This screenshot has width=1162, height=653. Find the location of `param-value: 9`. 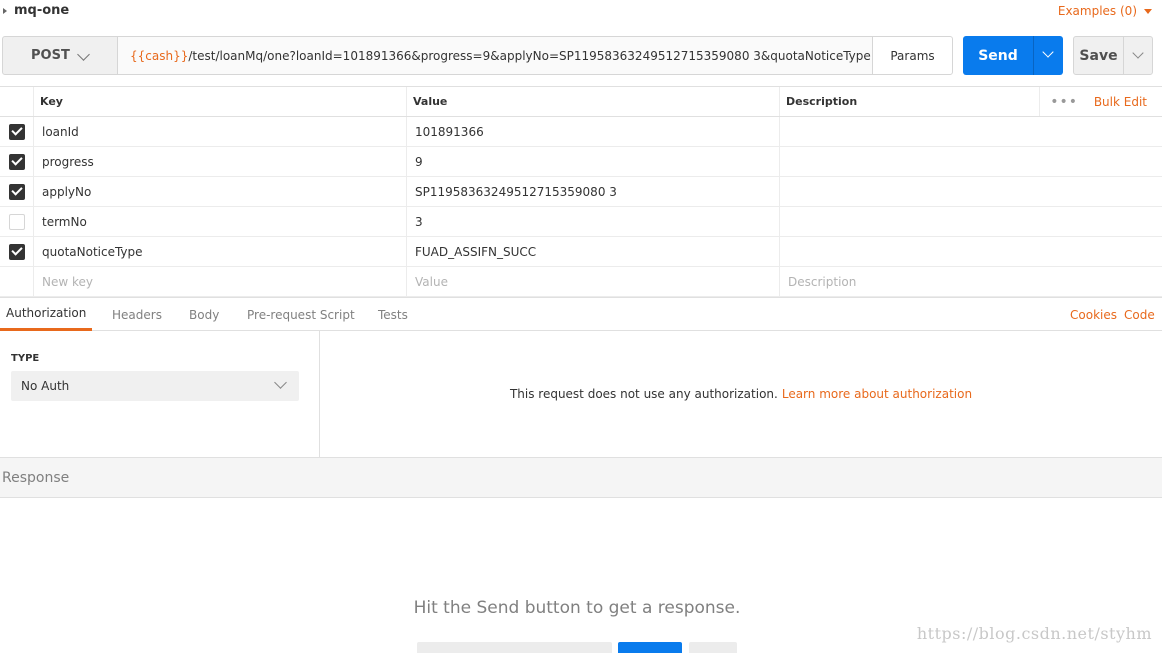

param-value: 9 is located at coordinates (592, 161).